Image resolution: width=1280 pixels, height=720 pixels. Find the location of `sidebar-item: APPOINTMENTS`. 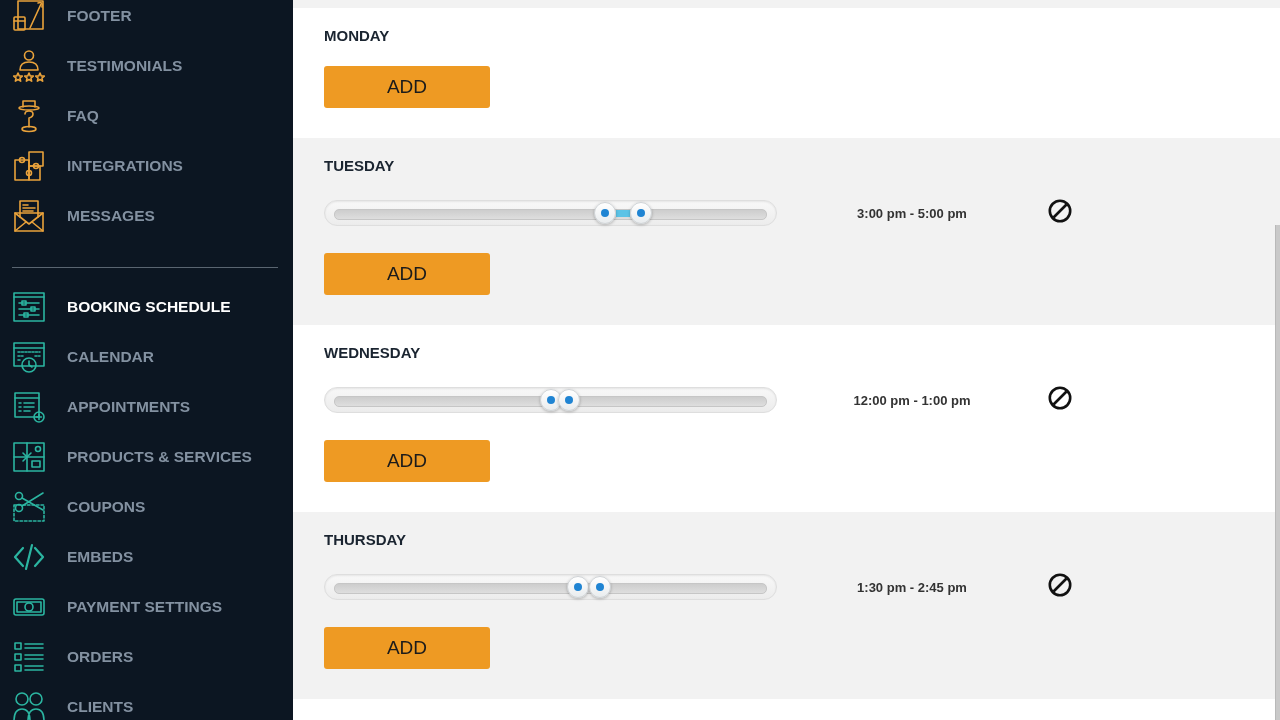

sidebar-item: APPOINTMENTS is located at coordinates (97, 407).